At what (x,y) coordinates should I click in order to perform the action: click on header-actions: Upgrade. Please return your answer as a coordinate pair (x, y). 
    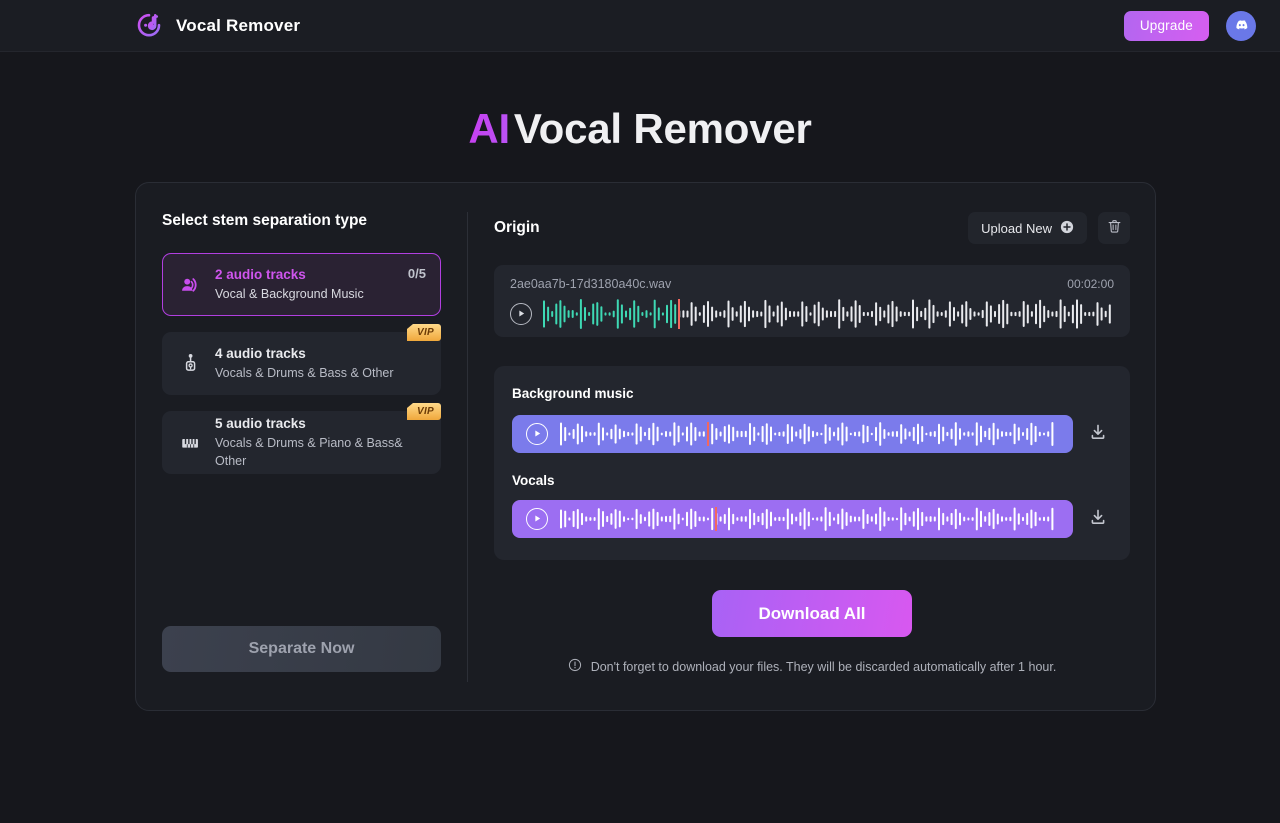
    Looking at the image, I should click on (1189, 25).